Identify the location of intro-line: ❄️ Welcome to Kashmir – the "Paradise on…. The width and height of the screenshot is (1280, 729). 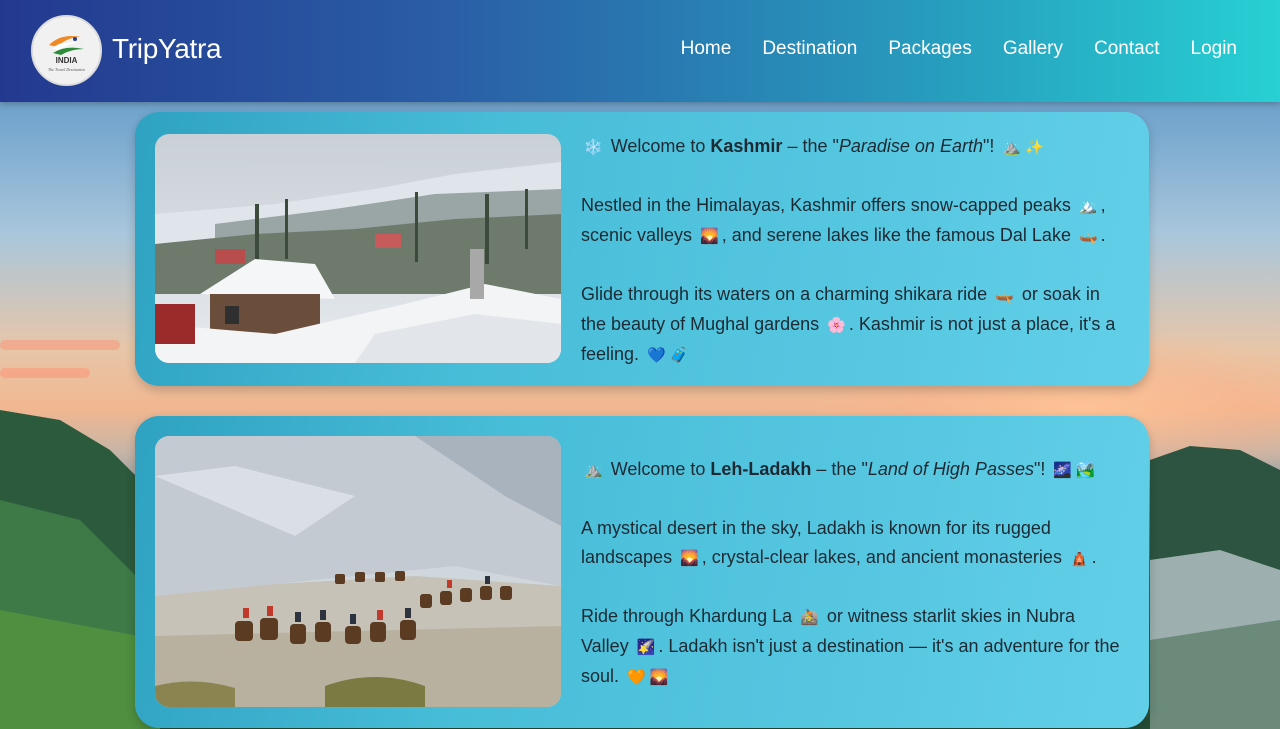
(854, 147).